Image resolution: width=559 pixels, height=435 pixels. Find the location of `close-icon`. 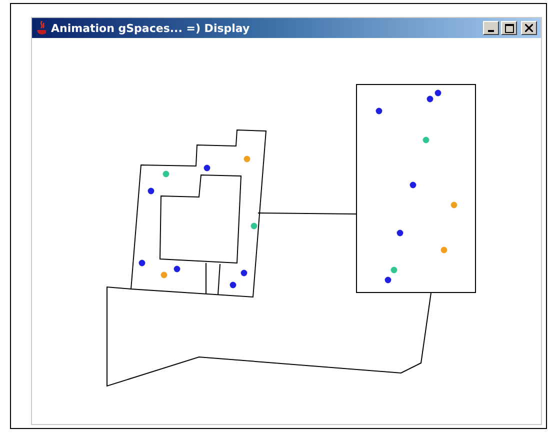

close-icon is located at coordinates (529, 28).